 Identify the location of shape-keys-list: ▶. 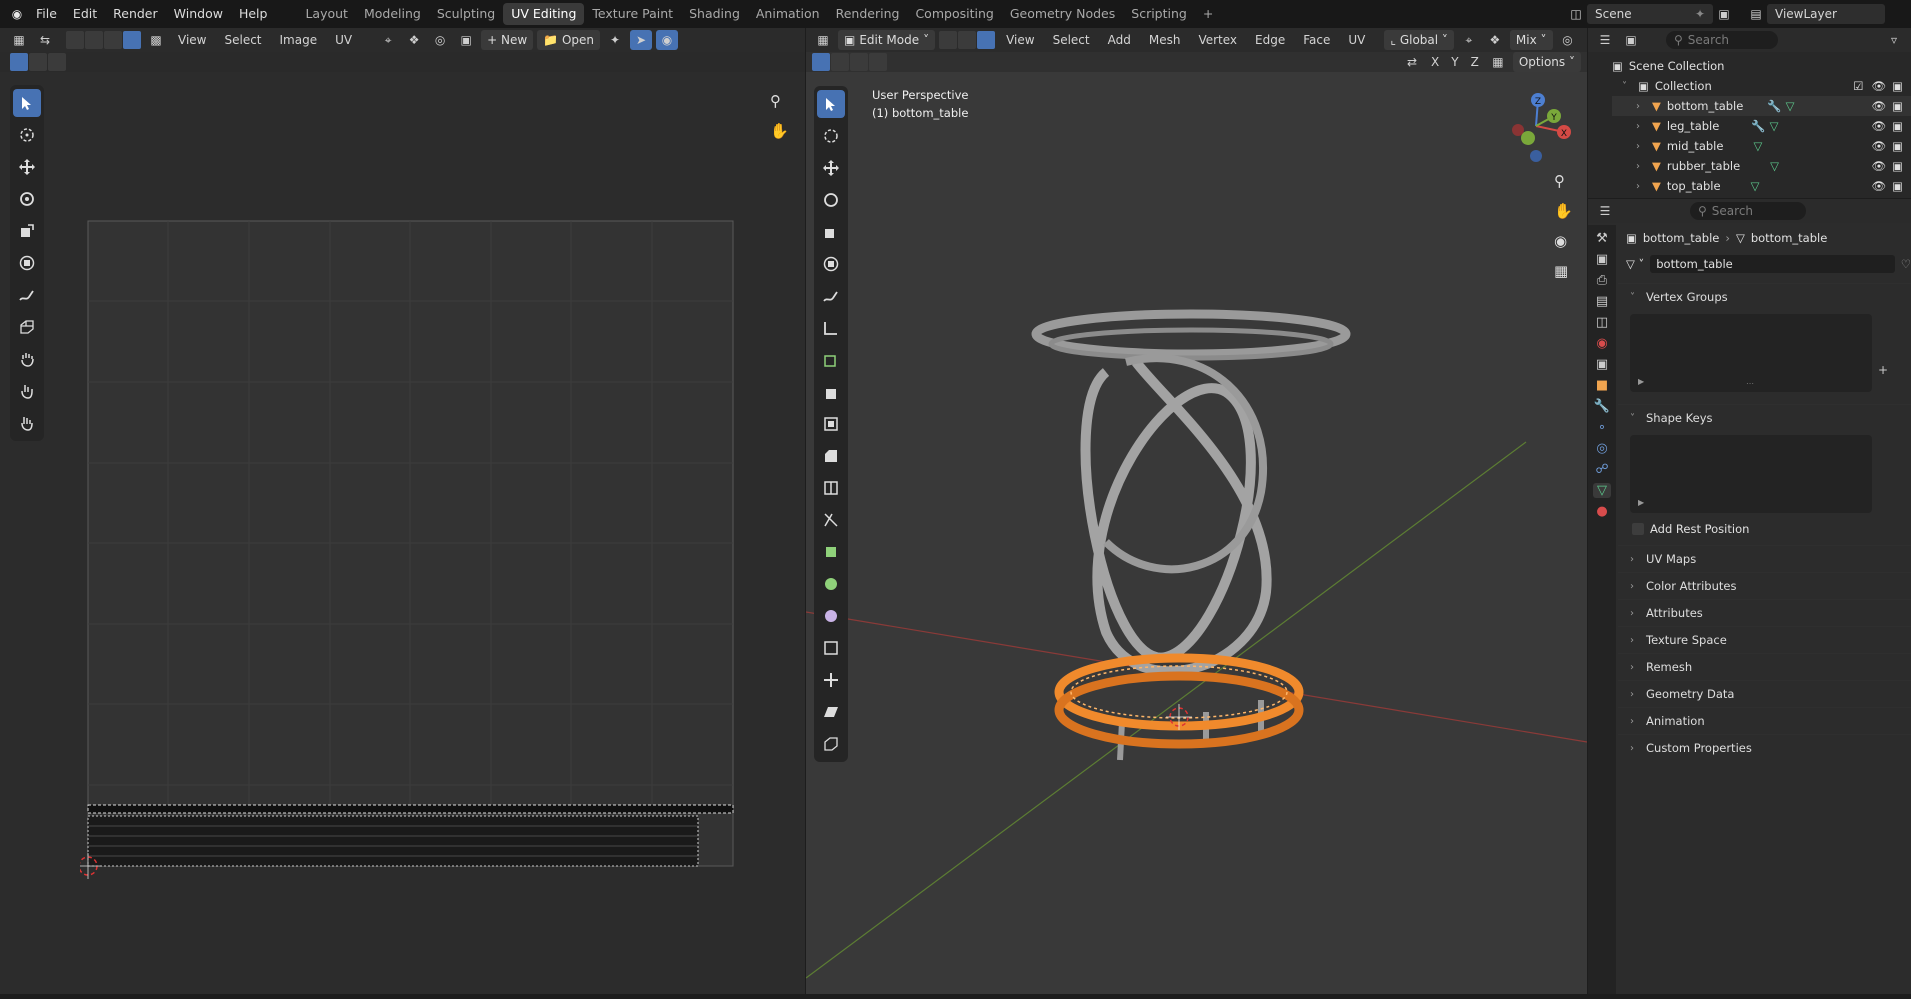
(1751, 474).